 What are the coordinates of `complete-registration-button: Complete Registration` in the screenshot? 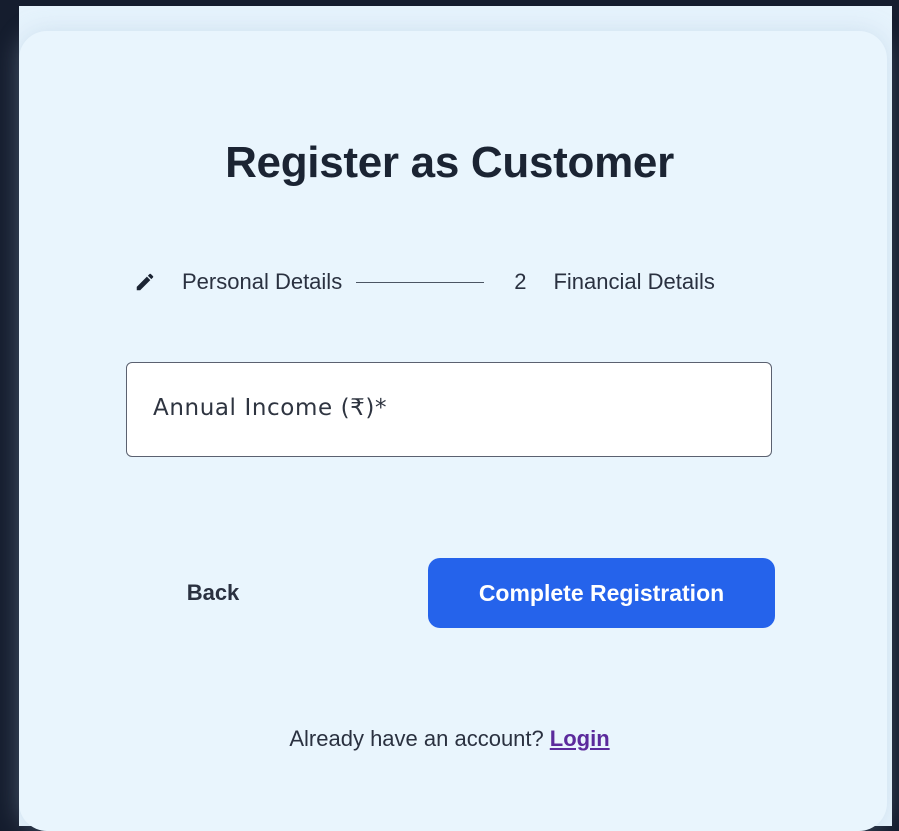 It's located at (601, 593).